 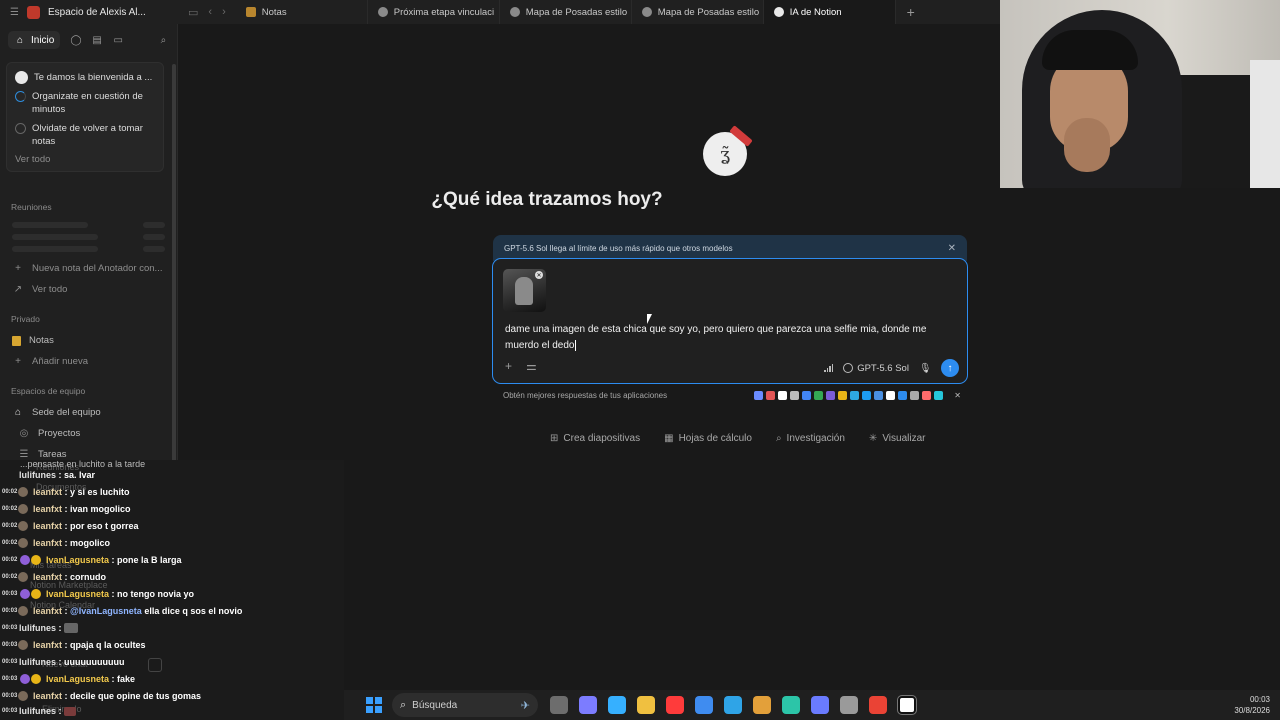 I want to click on tab-label: Notas, so click(x=274, y=12).